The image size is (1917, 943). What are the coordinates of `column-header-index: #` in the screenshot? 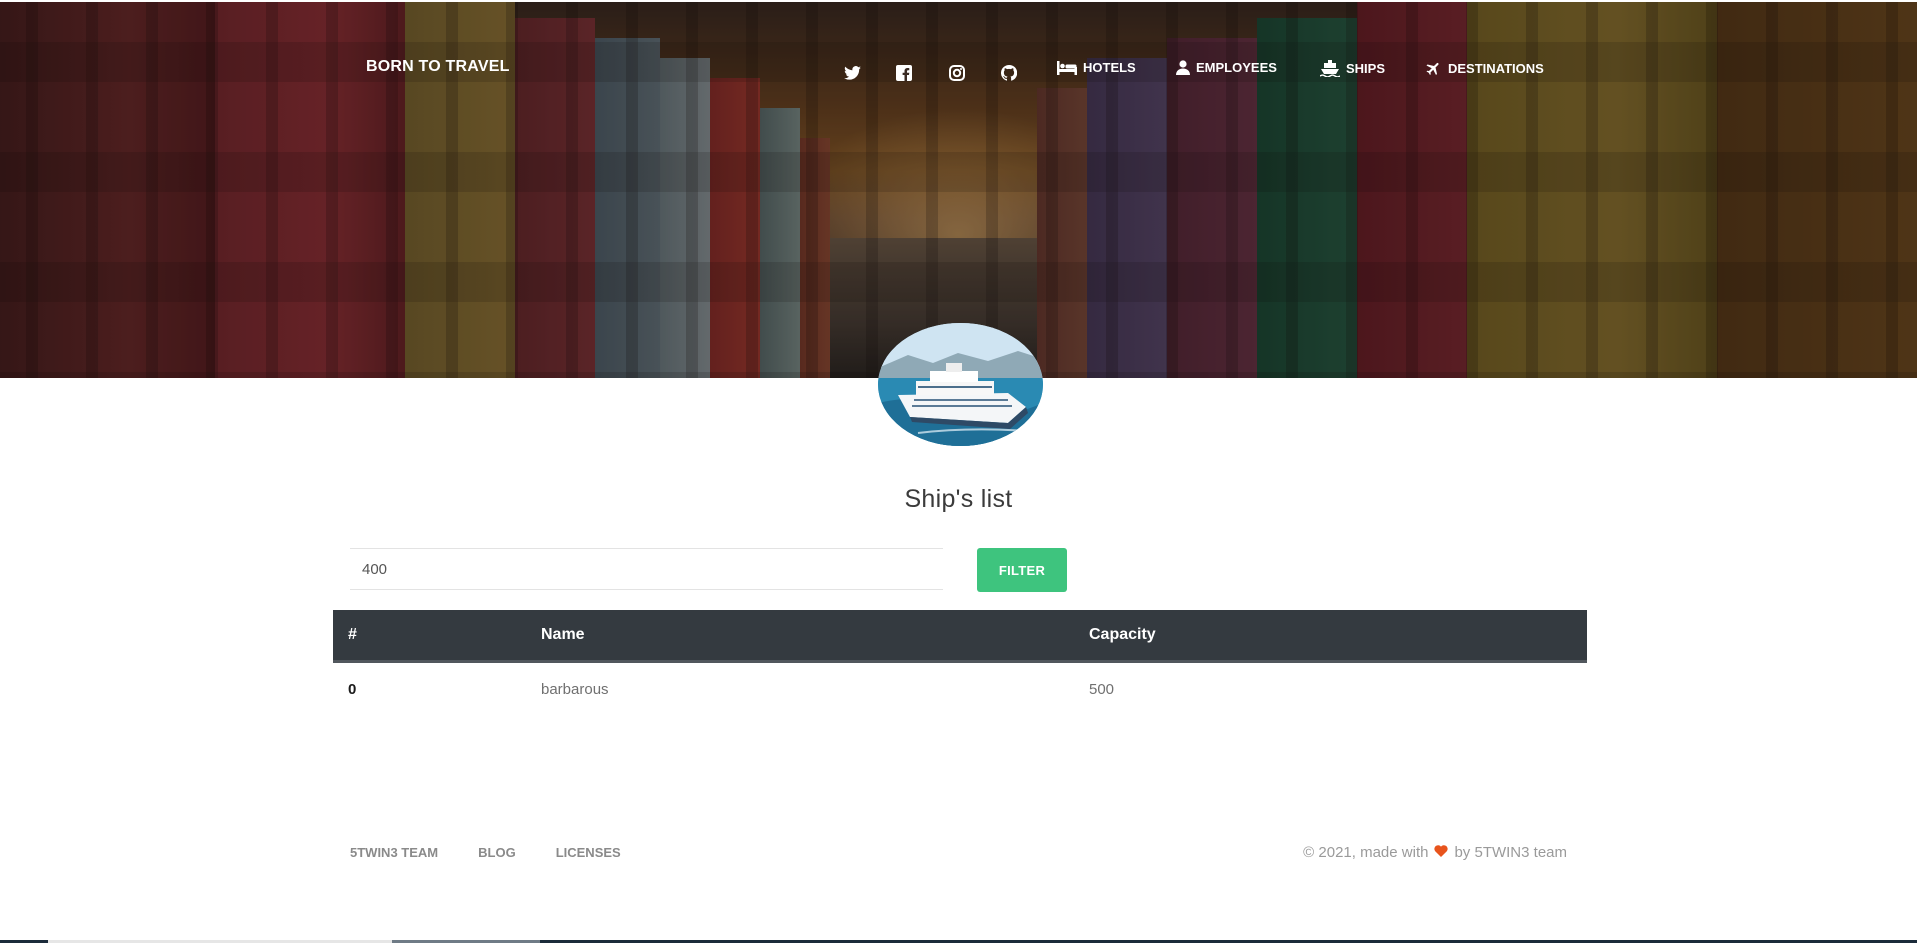 It's located at (429, 636).